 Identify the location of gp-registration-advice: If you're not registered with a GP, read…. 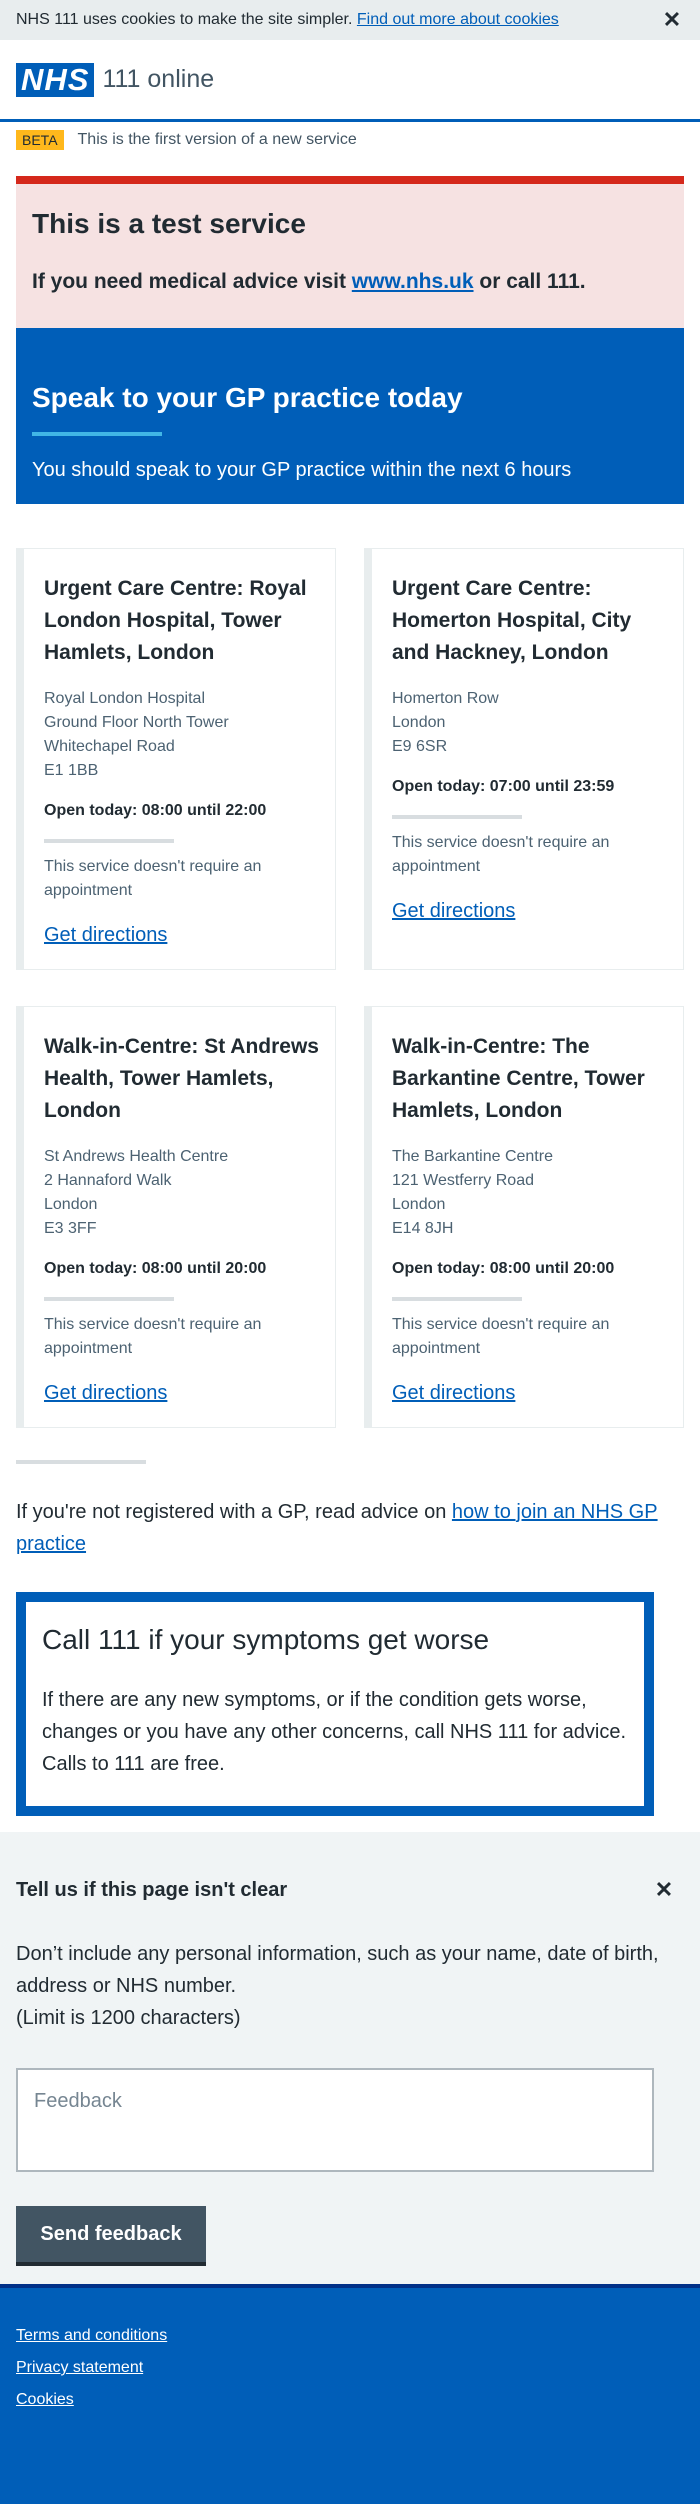
(350, 1528).